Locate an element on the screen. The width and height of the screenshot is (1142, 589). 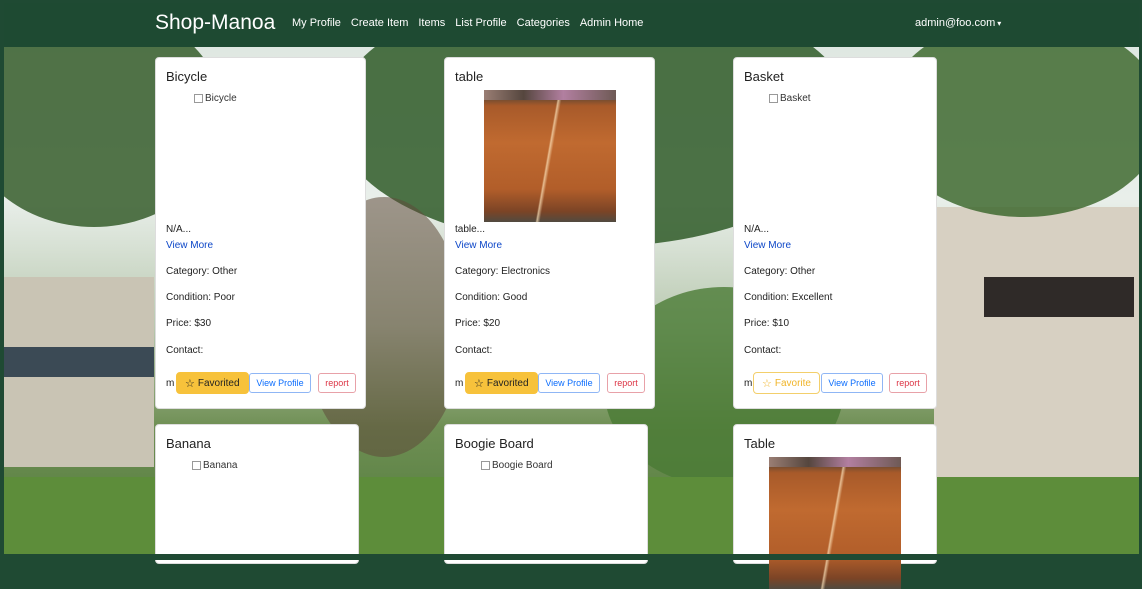
item-card-table-2: Table is located at coordinates (835, 506).